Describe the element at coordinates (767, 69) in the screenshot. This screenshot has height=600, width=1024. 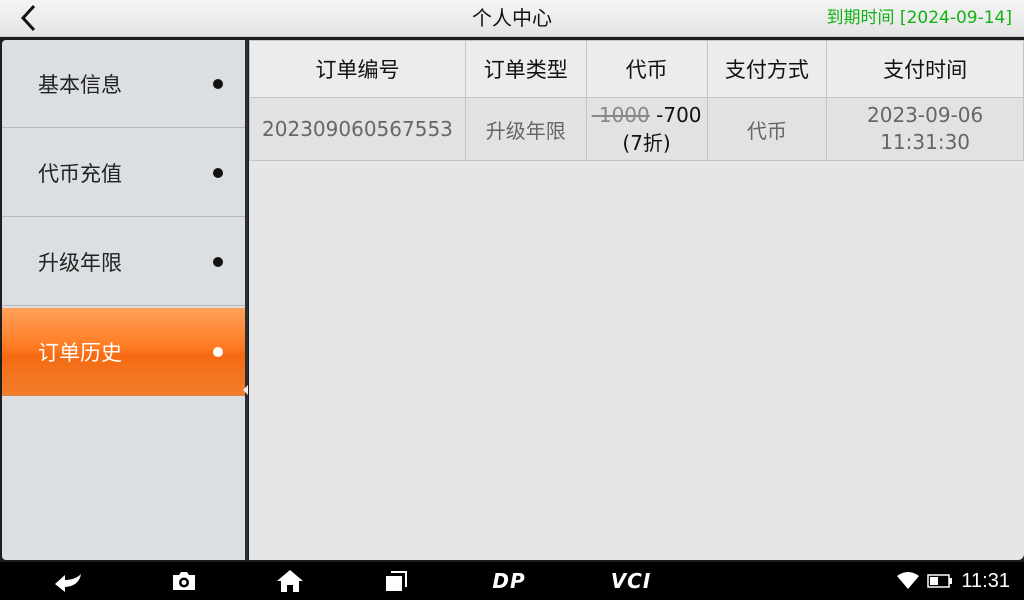
I see `column-header-pay-method: 支付方式` at that location.